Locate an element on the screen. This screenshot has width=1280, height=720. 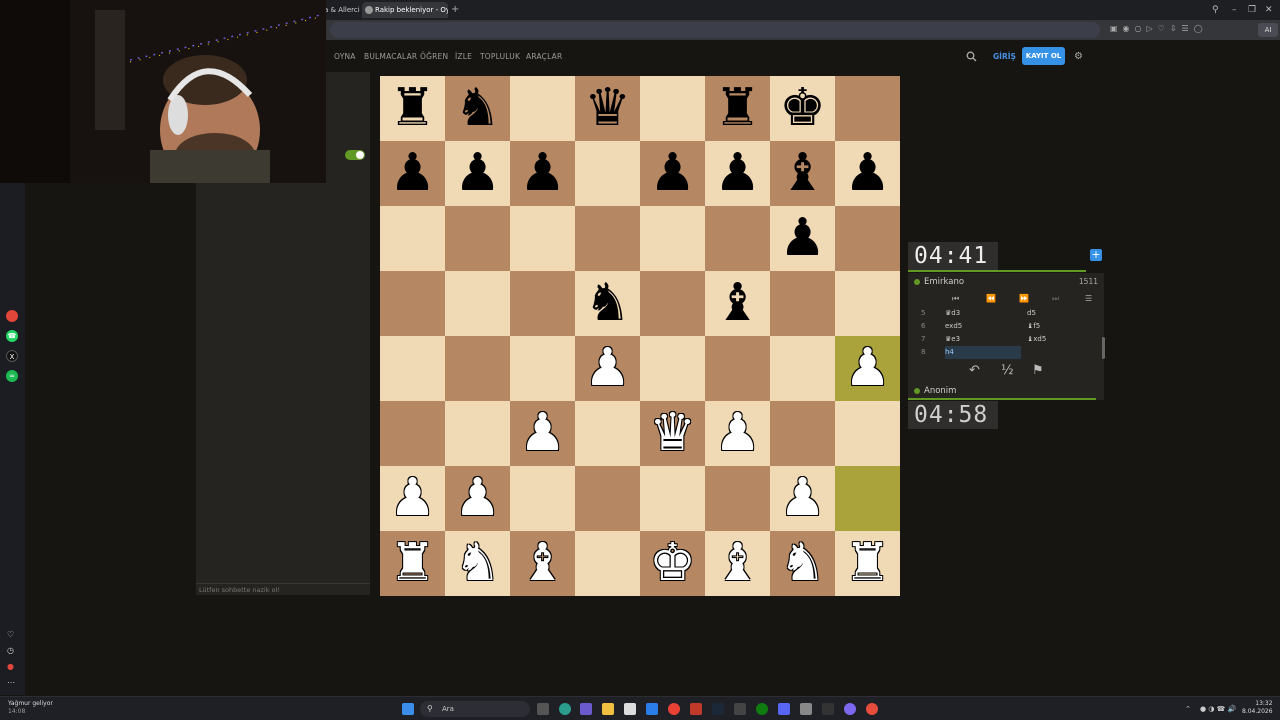
square-a3 is located at coordinates (412, 433).